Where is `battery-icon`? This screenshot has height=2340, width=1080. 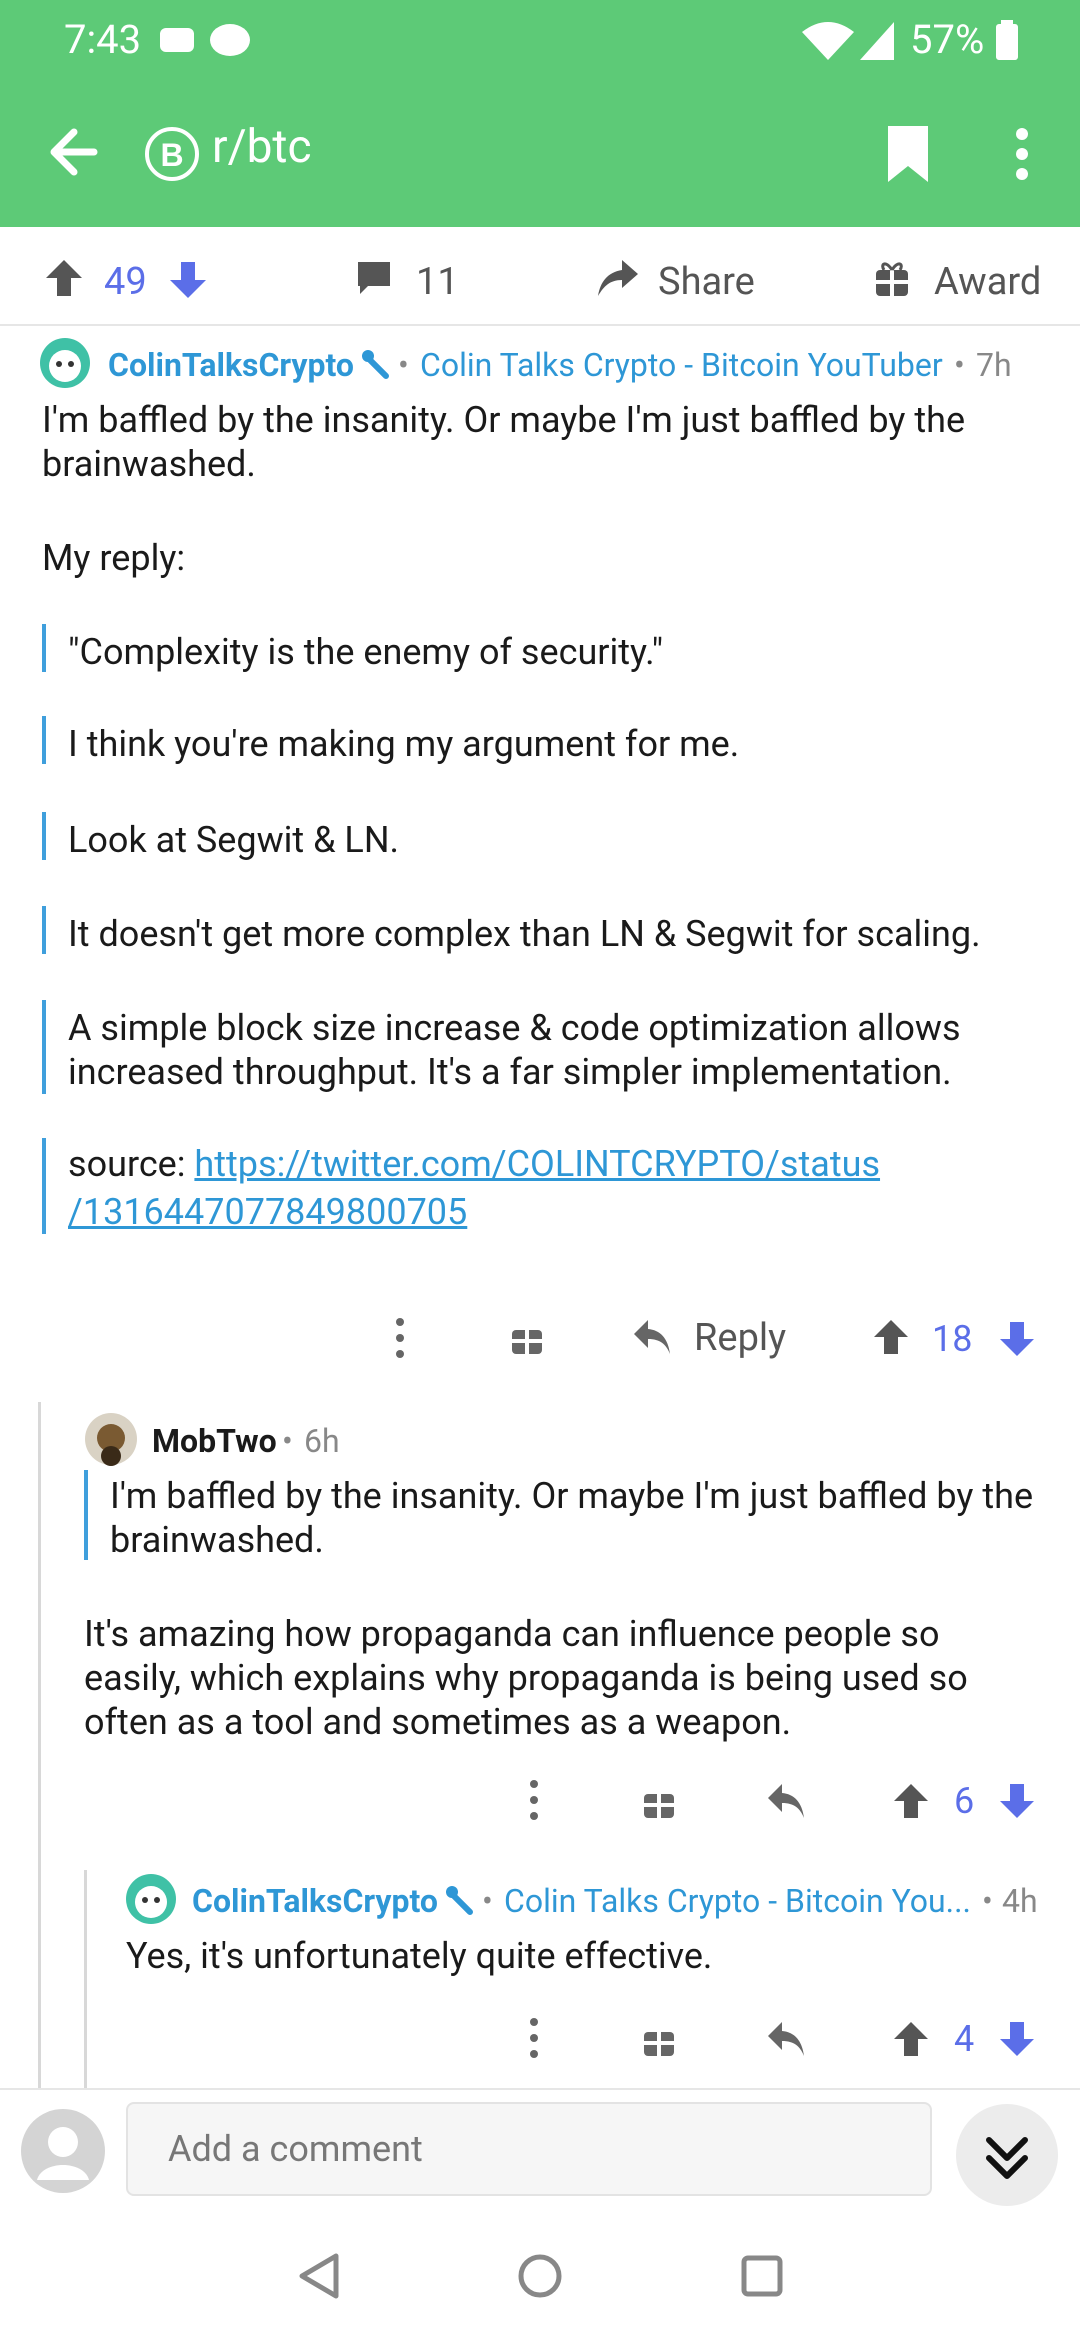
battery-icon is located at coordinates (1007, 40).